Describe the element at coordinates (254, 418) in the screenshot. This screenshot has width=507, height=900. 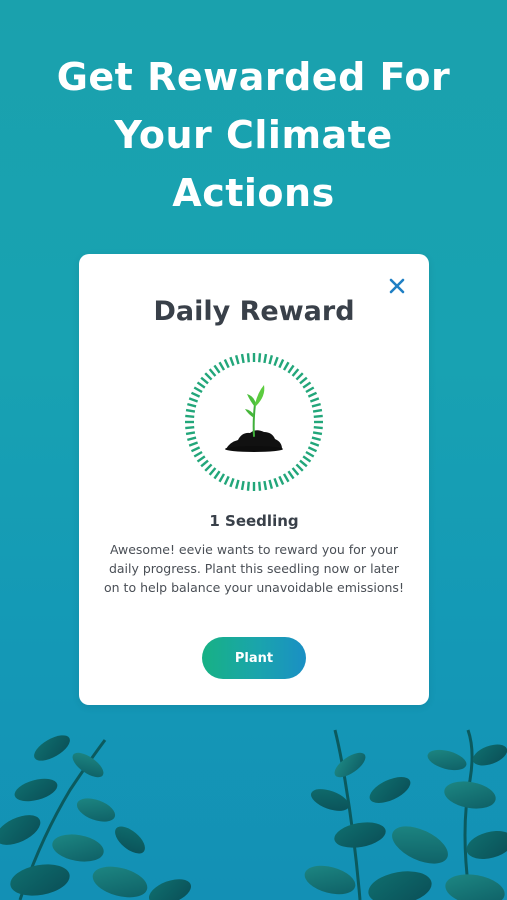
I see `seedling-icon` at that location.